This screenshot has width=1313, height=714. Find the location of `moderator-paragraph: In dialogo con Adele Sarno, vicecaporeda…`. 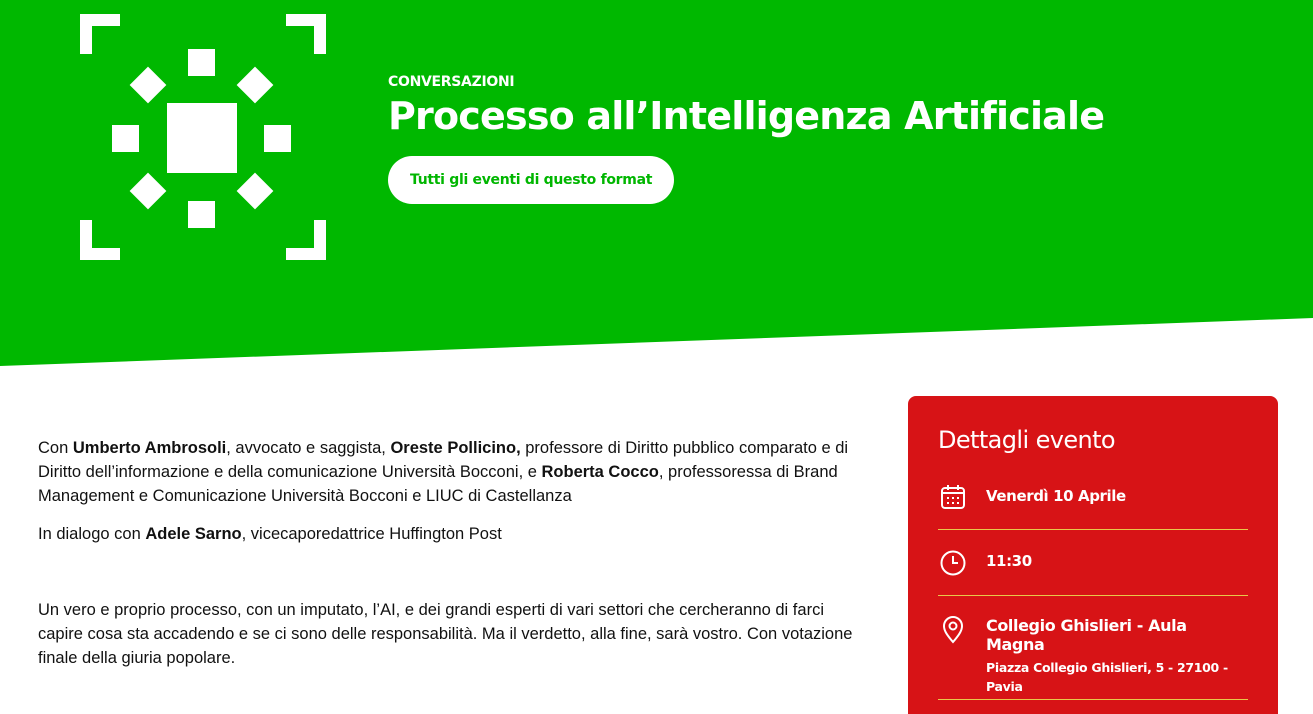

moderator-paragraph: In dialogo con Adele Sarno, vicecaporeda… is located at coordinates (448, 534).